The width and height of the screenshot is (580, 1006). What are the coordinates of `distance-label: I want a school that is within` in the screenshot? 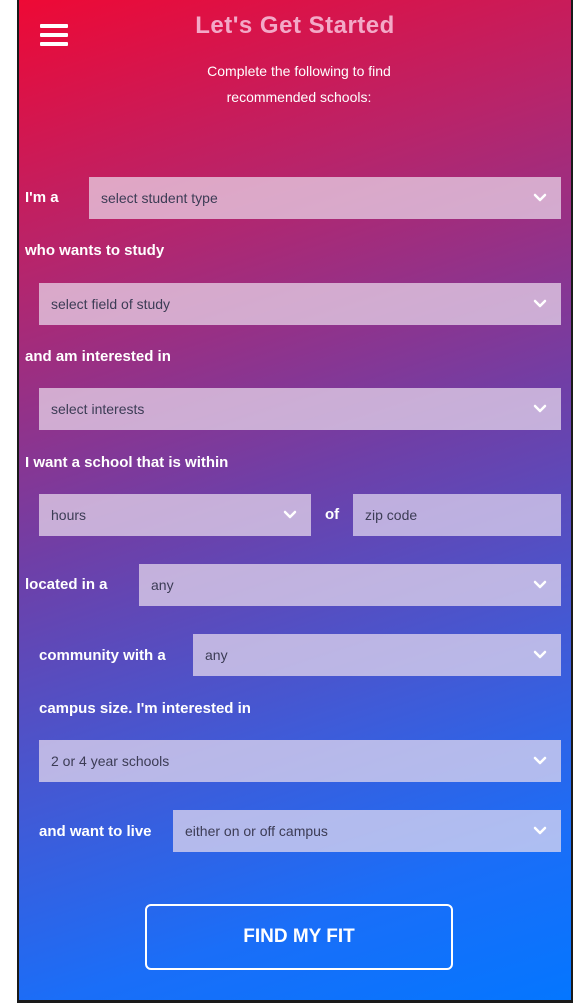 It's located at (127, 462).